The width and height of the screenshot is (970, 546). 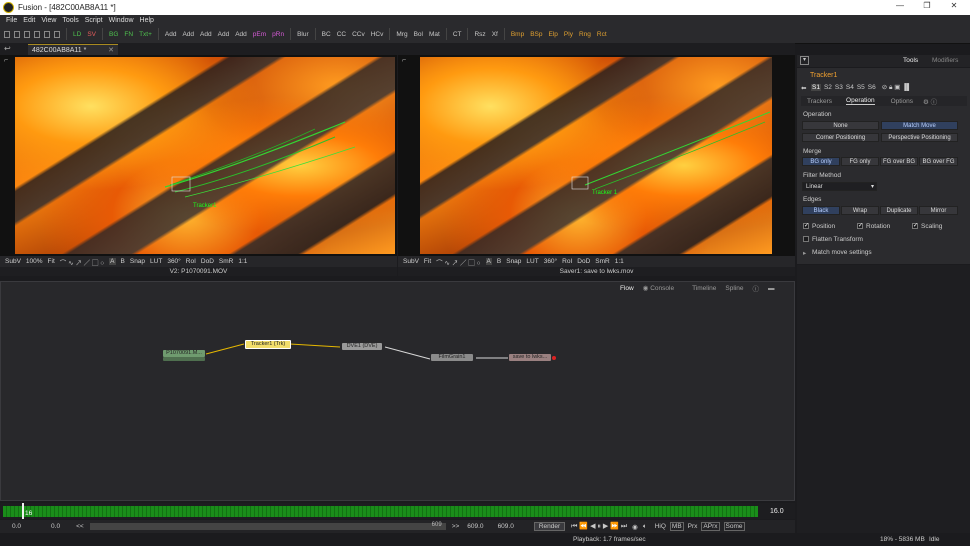 What do you see at coordinates (806, 226) in the screenshot?
I see `position-checkbox: ✓` at bounding box center [806, 226].